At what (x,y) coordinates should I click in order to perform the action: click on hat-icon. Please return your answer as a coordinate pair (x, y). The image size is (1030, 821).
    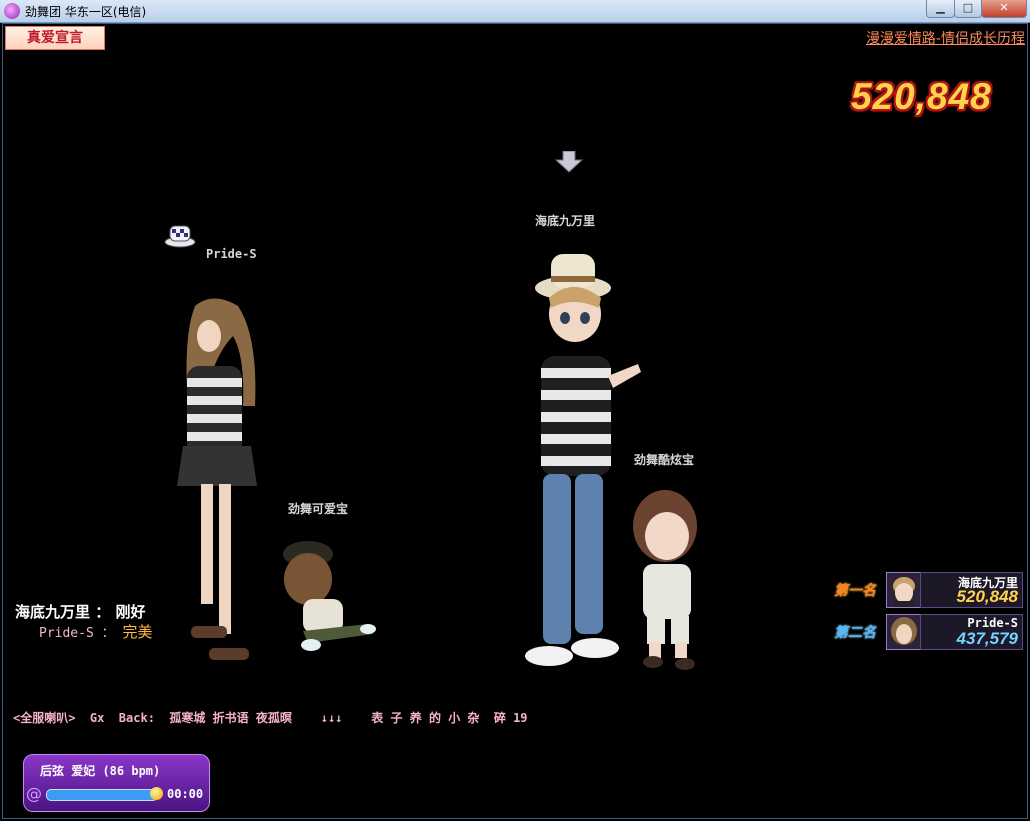
    Looking at the image, I should click on (180, 236).